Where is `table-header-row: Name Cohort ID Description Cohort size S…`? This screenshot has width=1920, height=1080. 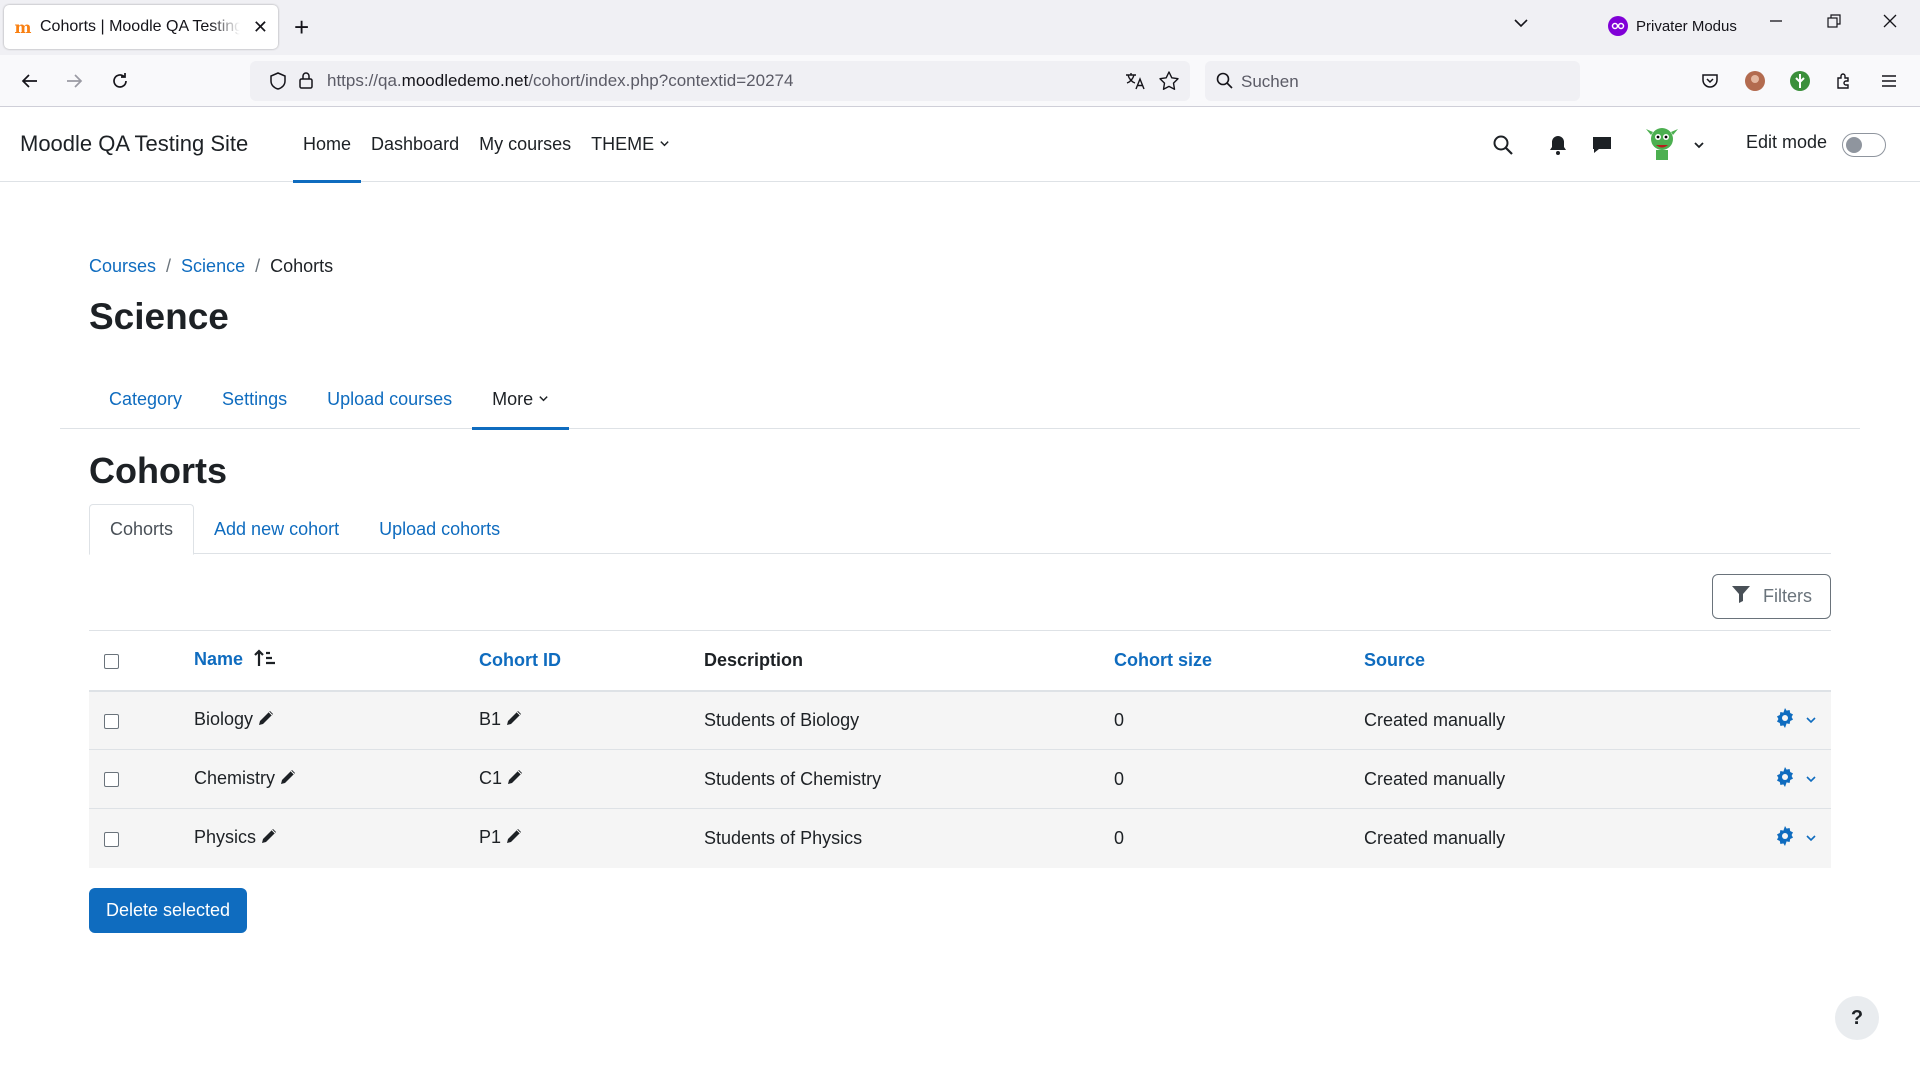 table-header-row: Name Cohort ID Description Cohort size S… is located at coordinates (960, 660).